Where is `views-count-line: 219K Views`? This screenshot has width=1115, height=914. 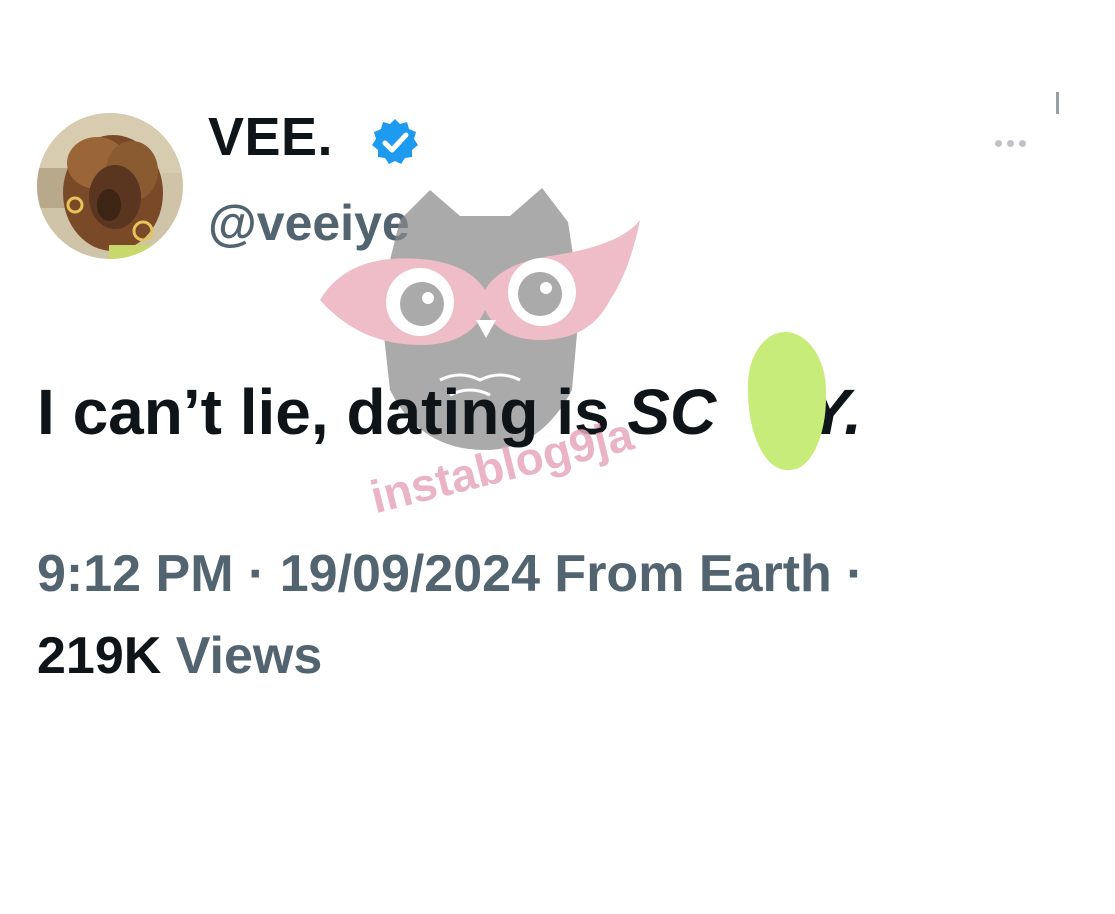
views-count-line: 219K Views is located at coordinates (179, 656).